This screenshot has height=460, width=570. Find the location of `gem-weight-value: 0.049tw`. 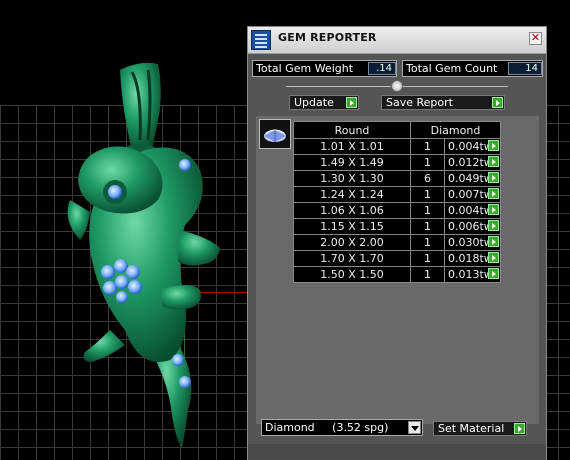

gem-weight-value: 0.049tw is located at coordinates (470, 178).